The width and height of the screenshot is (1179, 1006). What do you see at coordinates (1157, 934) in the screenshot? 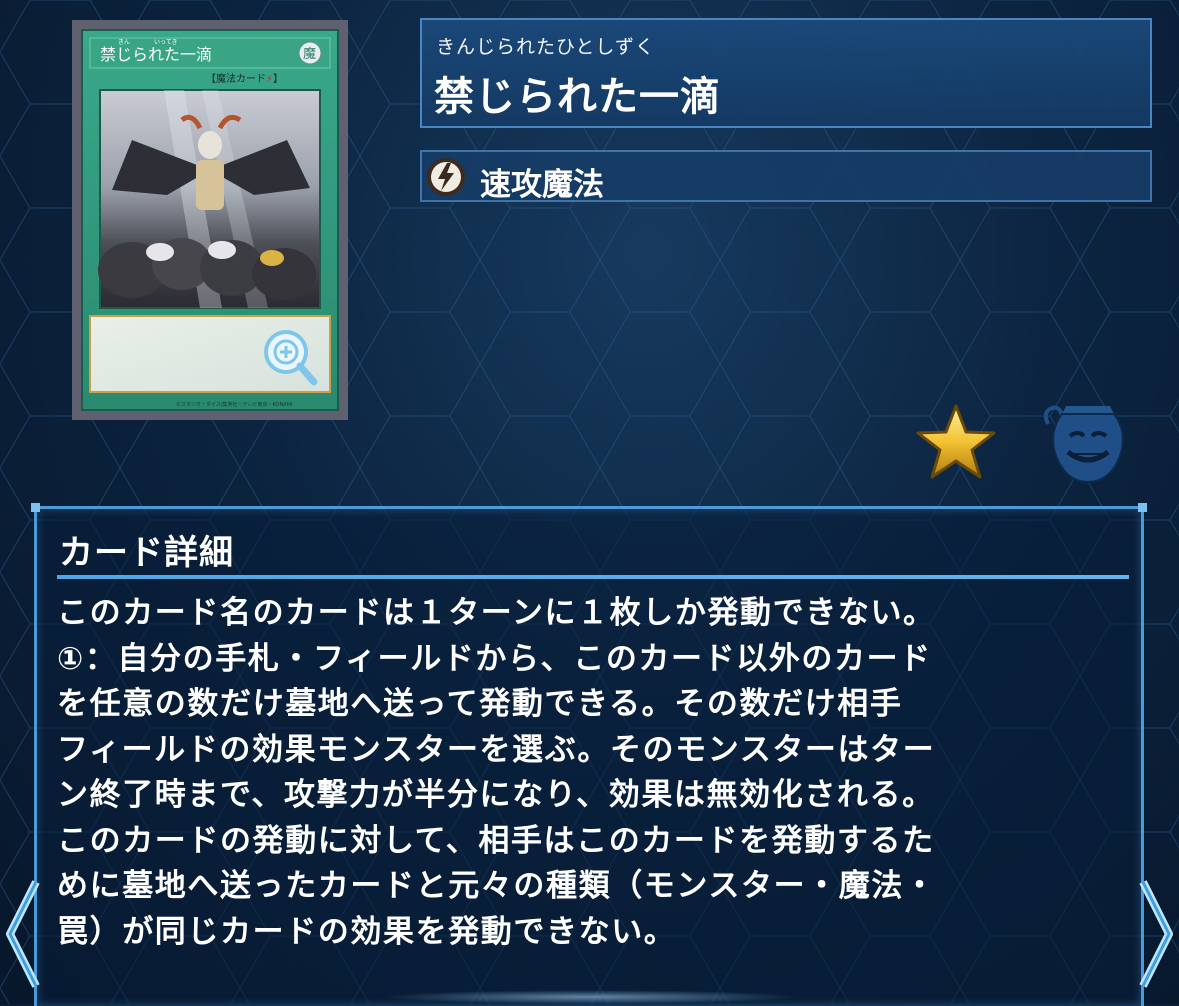
I see `chevron-right-icon` at bounding box center [1157, 934].